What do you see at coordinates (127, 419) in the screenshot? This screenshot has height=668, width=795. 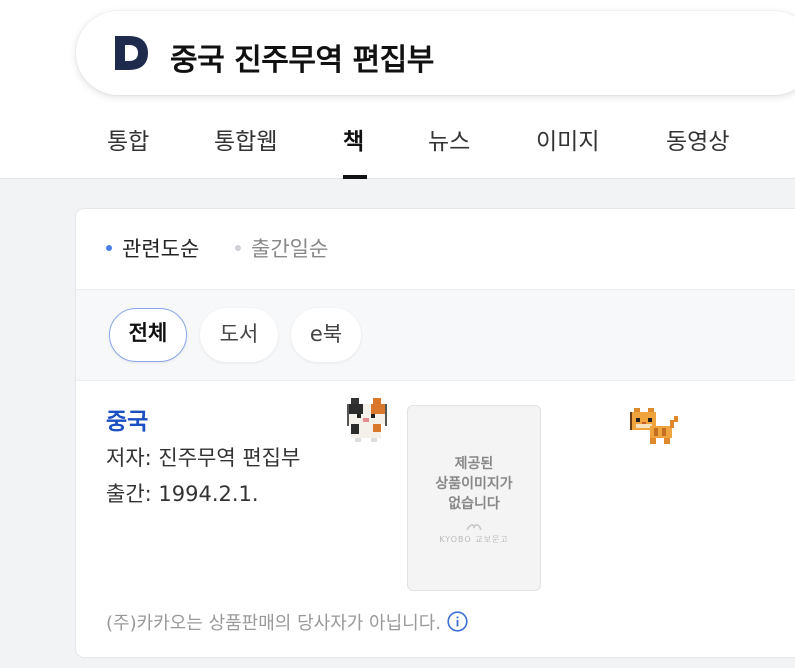 I see `book-title-link: 중국` at bounding box center [127, 419].